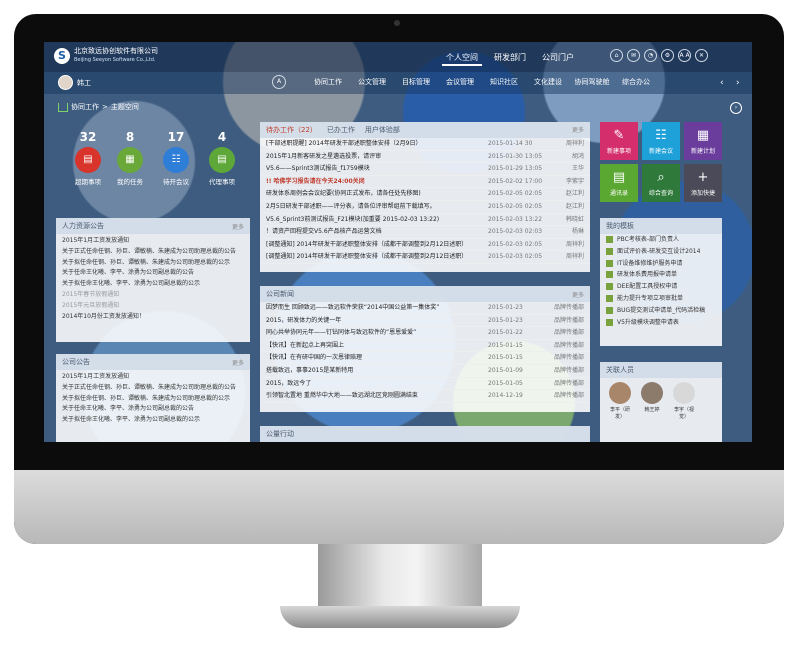 The width and height of the screenshot is (800, 660). Describe the element at coordinates (667, 55) in the screenshot. I see `gear-icon: ⚙` at that location.